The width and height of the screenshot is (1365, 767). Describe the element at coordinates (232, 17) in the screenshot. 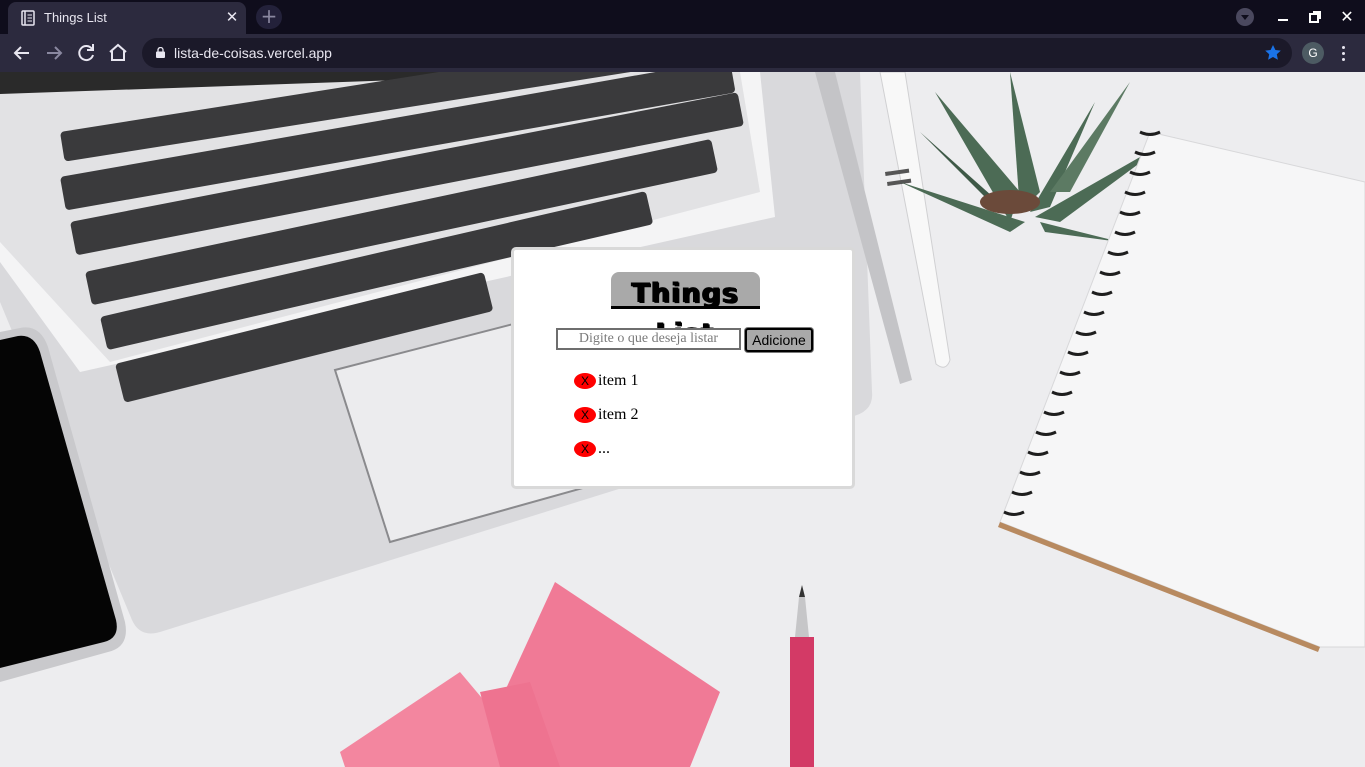

I see `tab-close-icon: ✕` at that location.